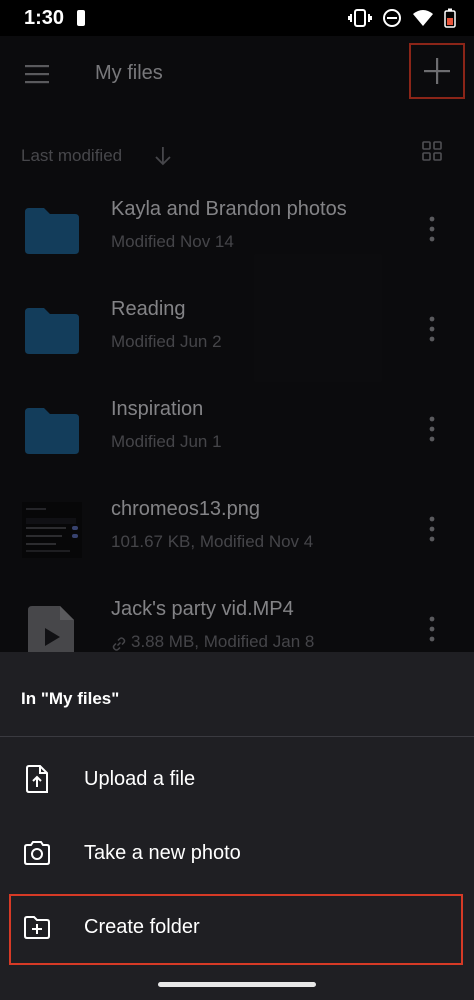 Image resolution: width=474 pixels, height=1000 pixels. I want to click on take-photo-button: Take a new photo, so click(237, 854).